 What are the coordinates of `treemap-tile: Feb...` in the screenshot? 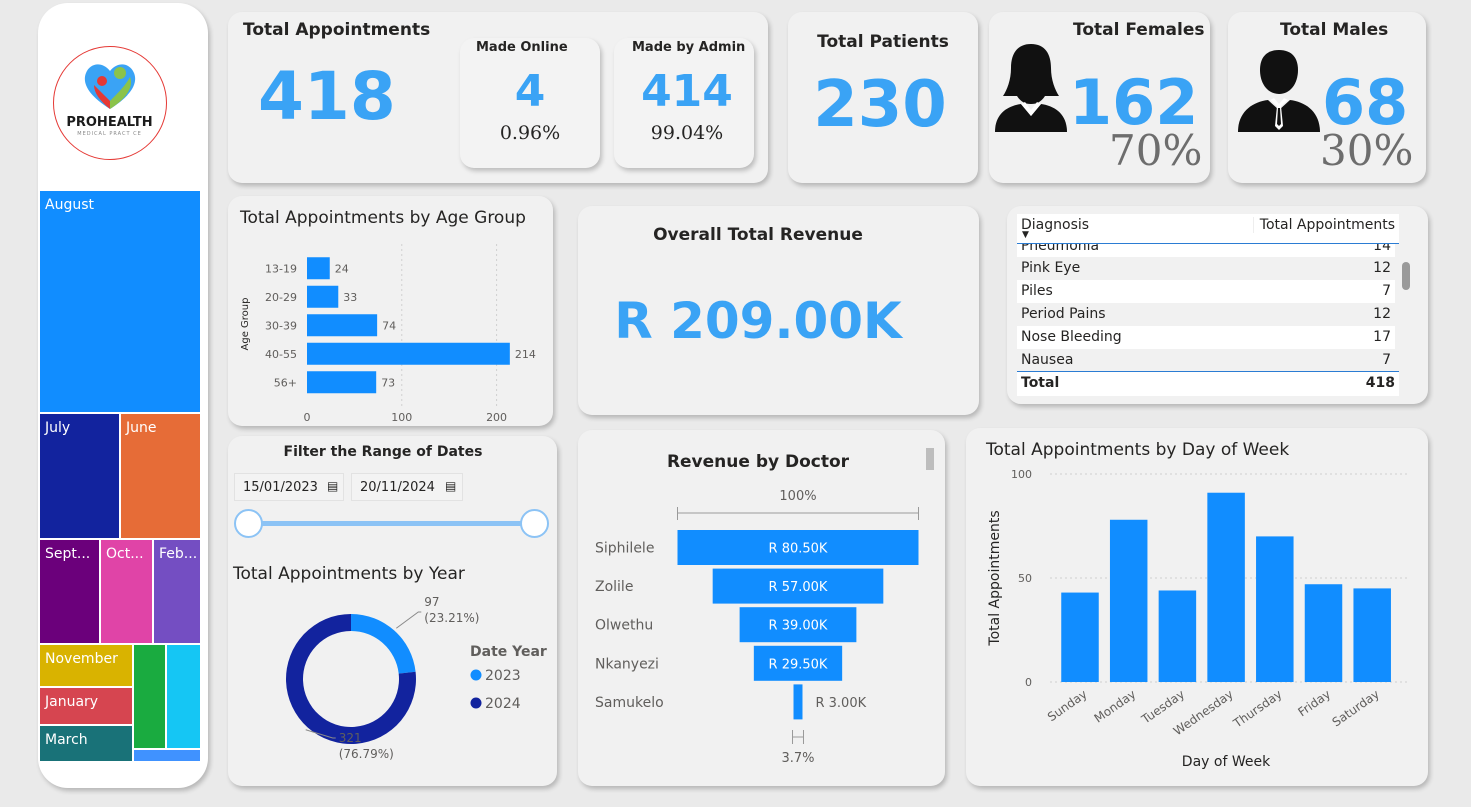 It's located at (177, 591).